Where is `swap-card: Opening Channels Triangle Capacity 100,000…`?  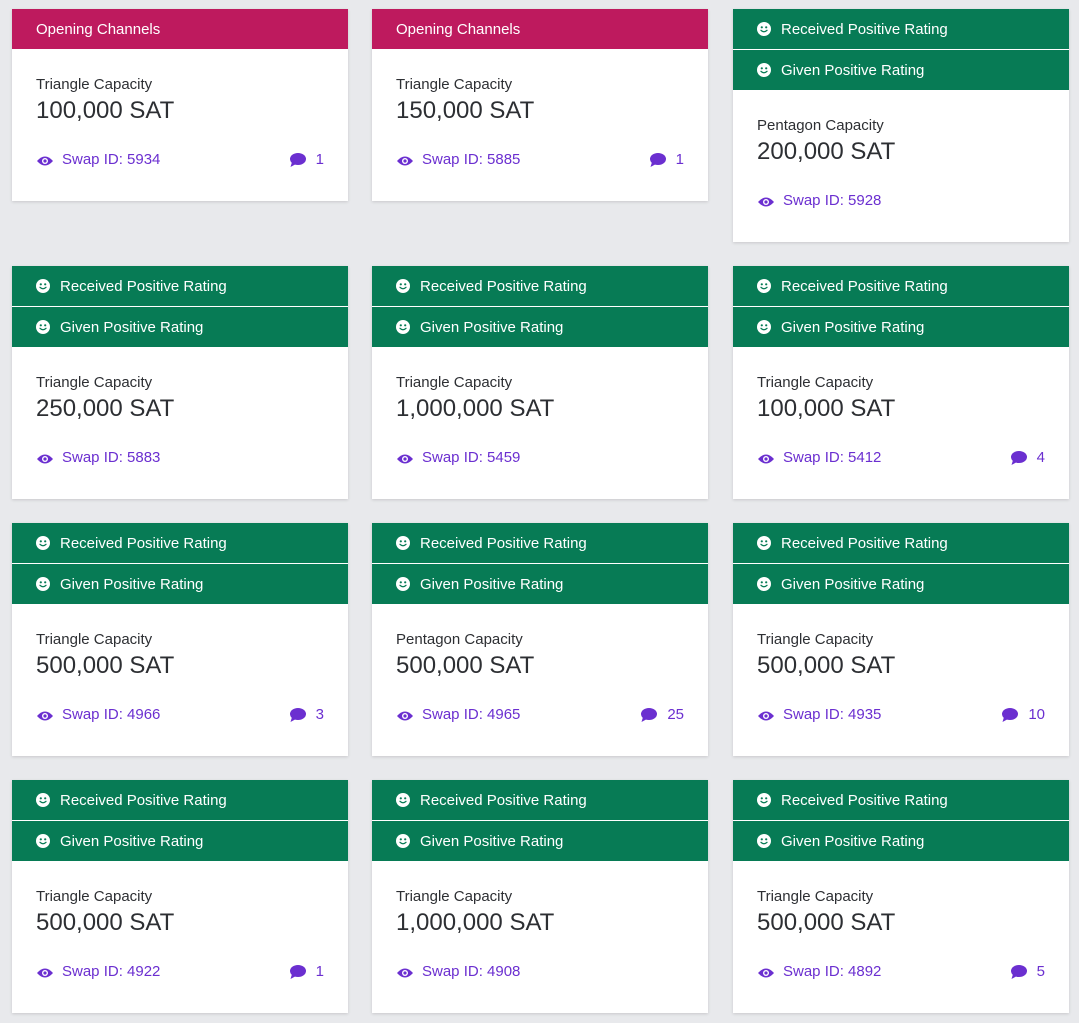 swap-card: Opening Channels Triangle Capacity 100,000… is located at coordinates (180, 105).